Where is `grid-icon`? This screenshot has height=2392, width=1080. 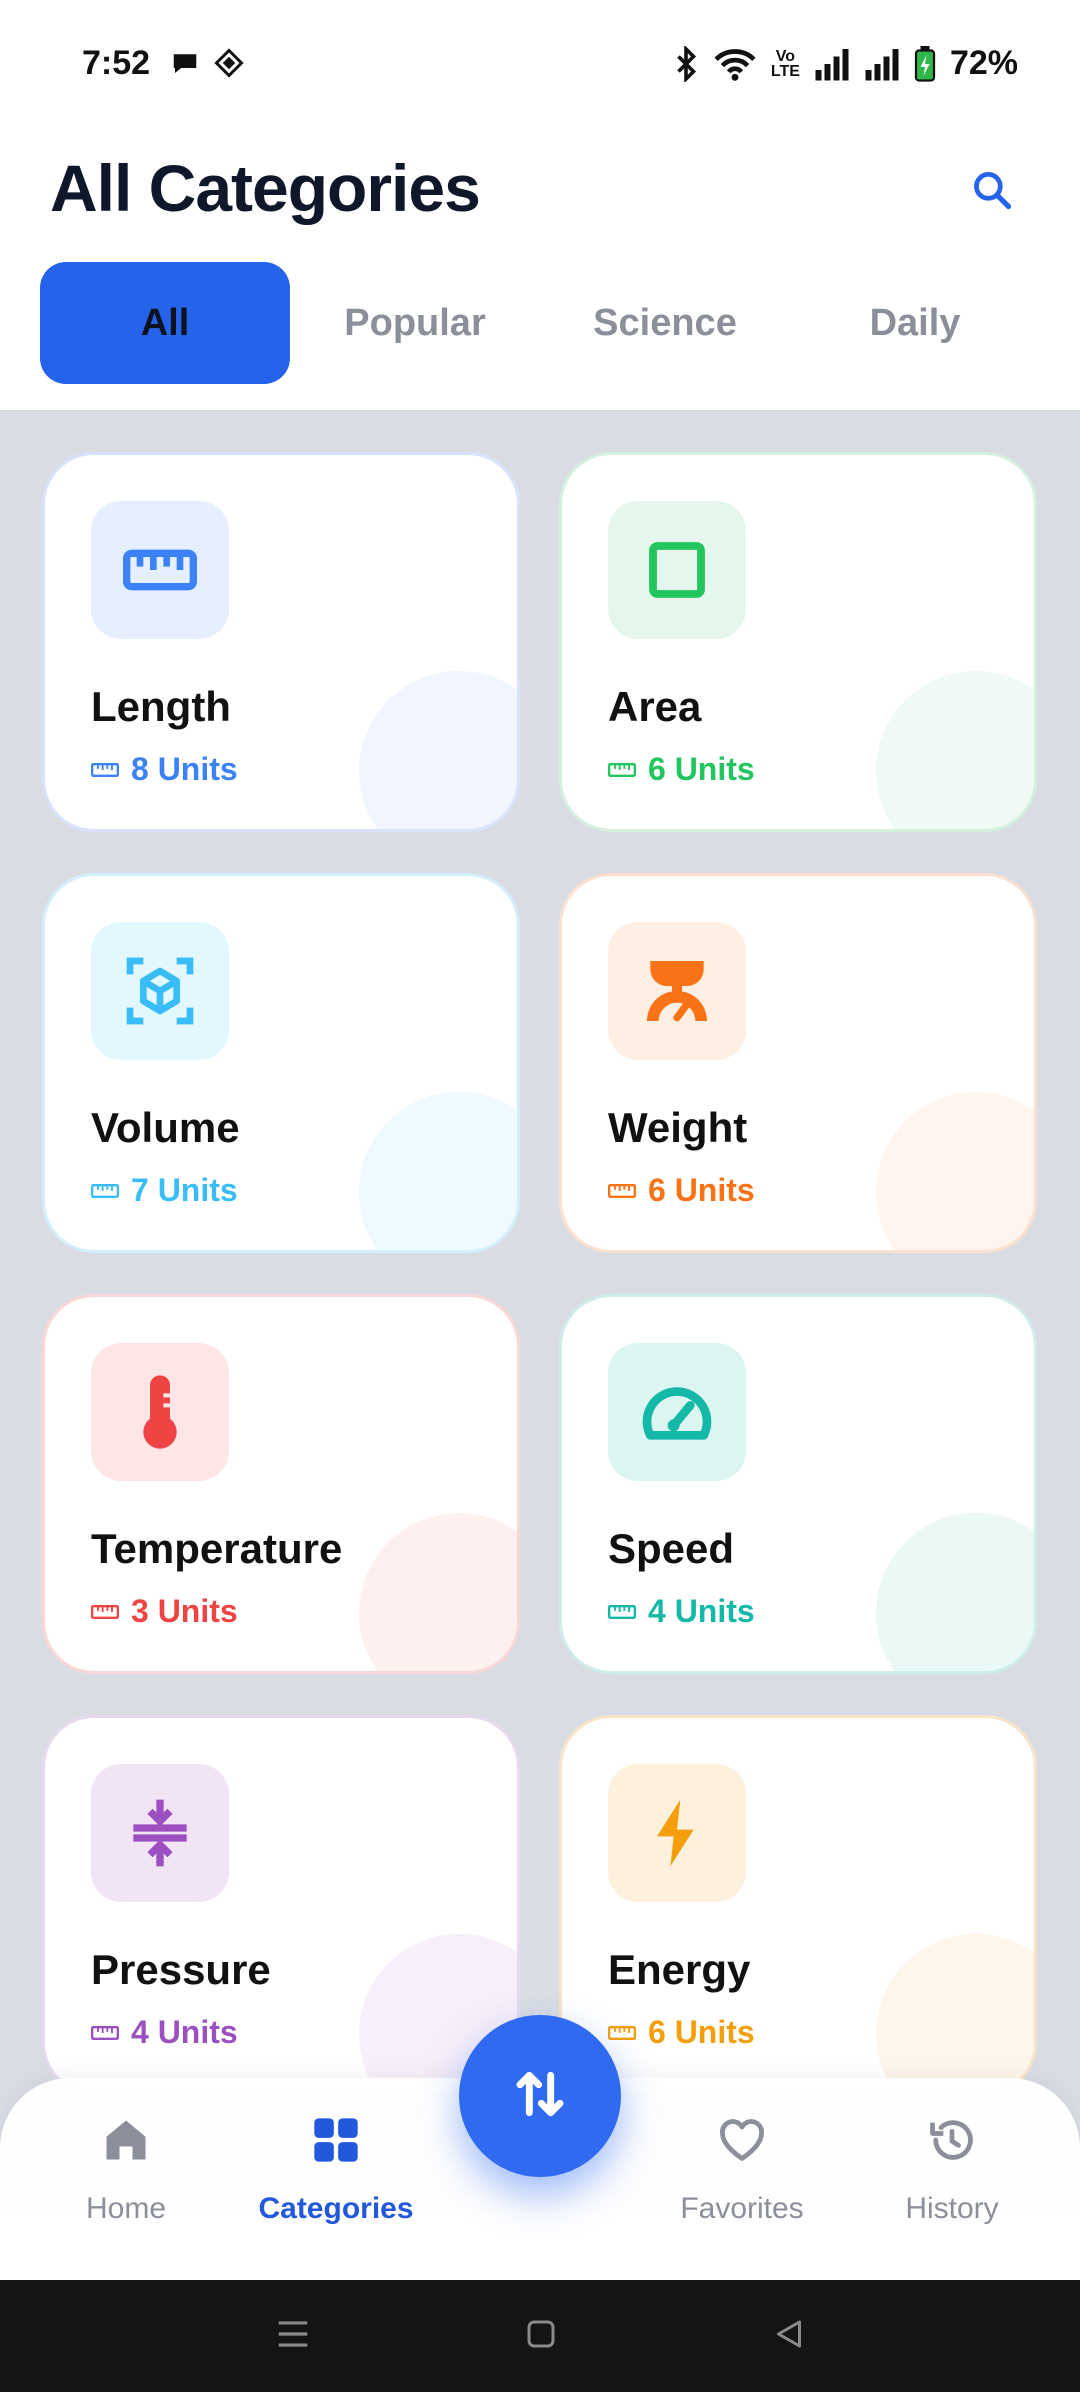
grid-icon is located at coordinates (336, 2144).